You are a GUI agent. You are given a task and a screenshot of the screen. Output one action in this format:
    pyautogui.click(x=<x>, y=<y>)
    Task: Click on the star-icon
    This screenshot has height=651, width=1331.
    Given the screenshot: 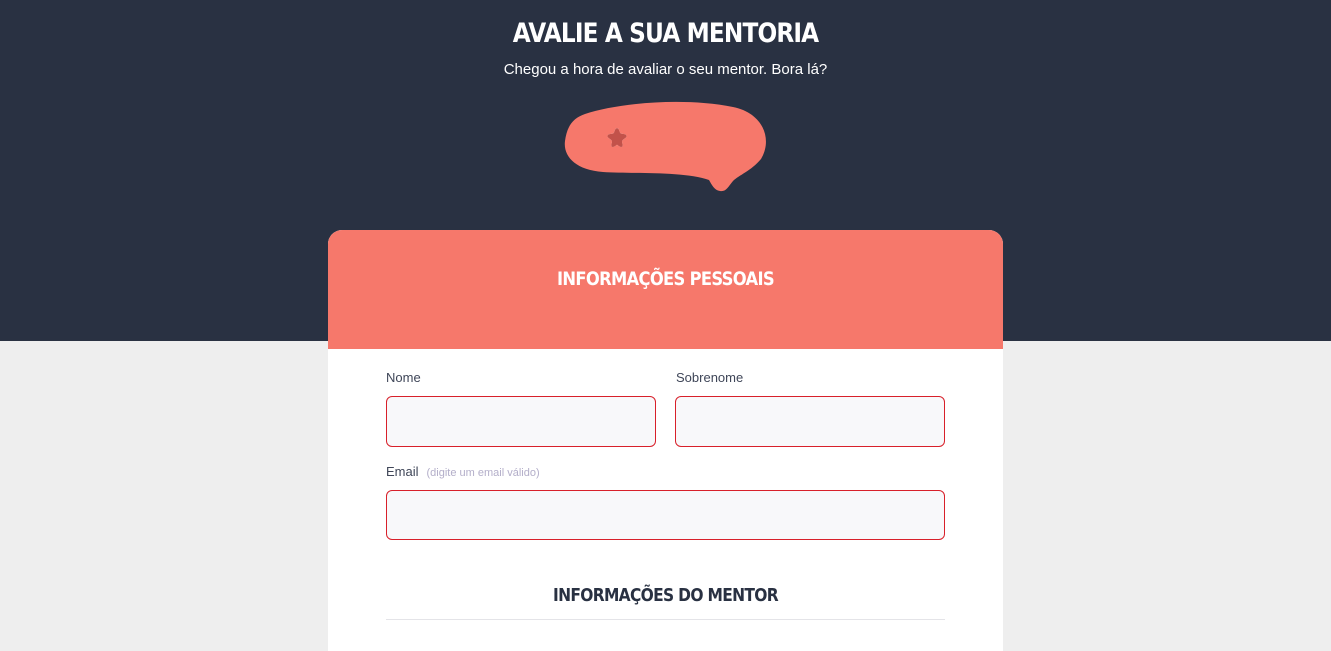 What is the action you would take?
    pyautogui.click(x=617, y=137)
    